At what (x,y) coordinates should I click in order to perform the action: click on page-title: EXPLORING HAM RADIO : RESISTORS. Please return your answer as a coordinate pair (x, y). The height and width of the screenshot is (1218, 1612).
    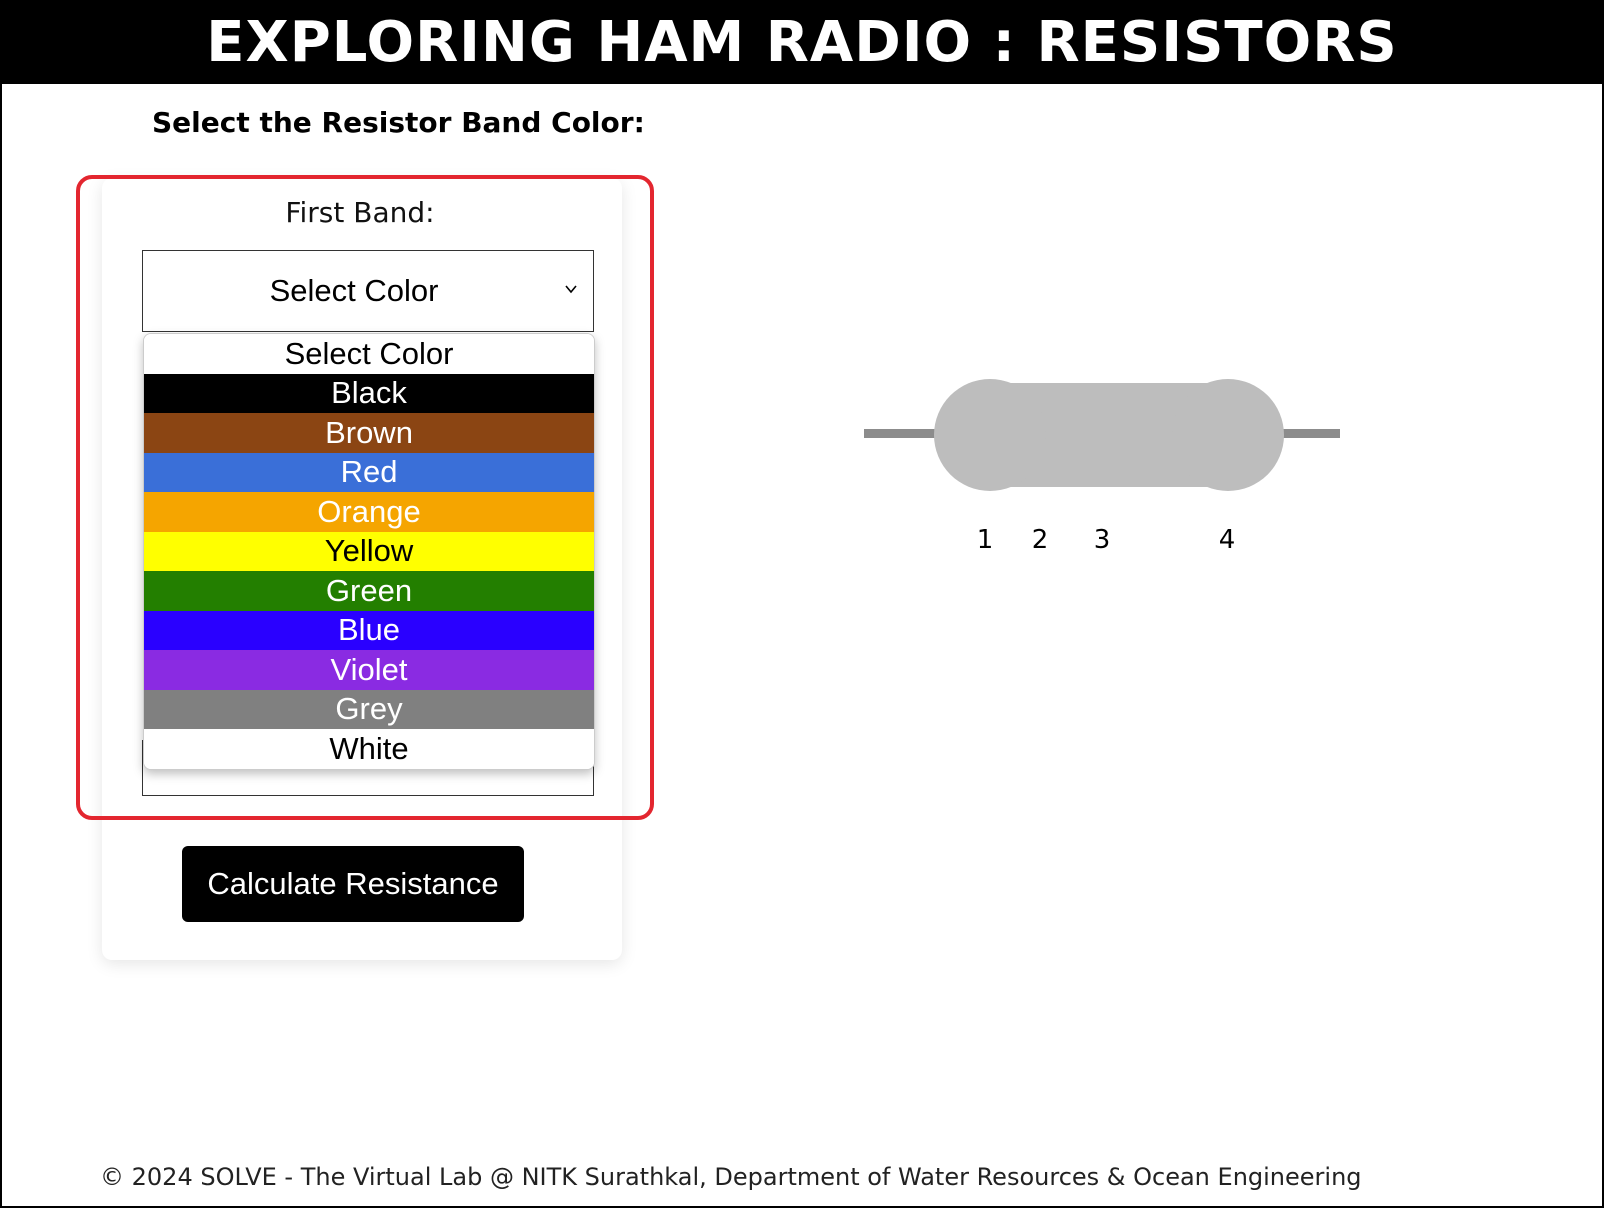
    Looking at the image, I should click on (802, 42).